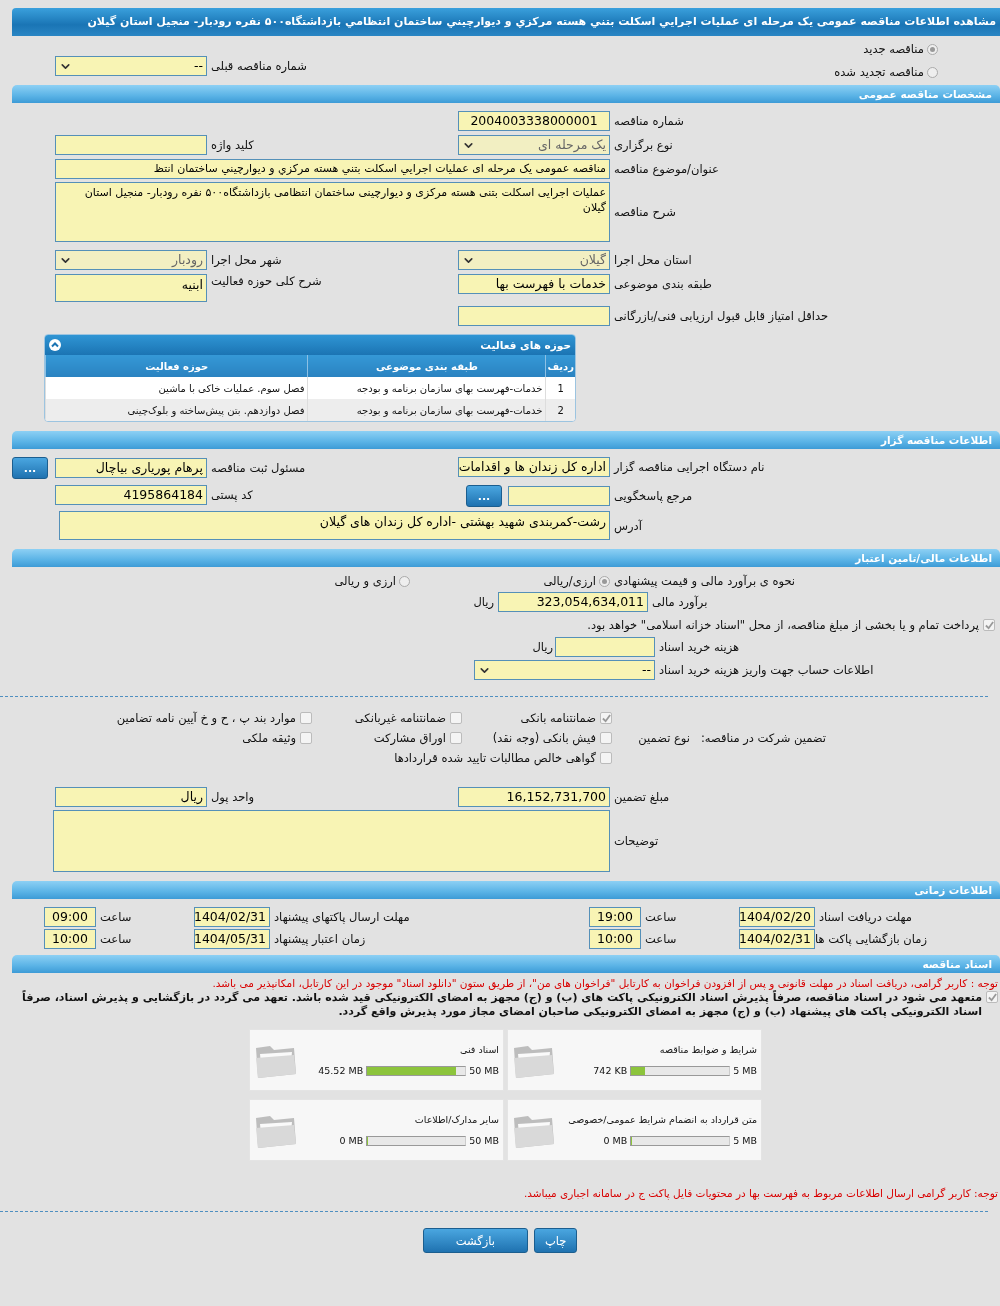 This screenshot has width=1000, height=1306. What do you see at coordinates (426, 366) in the screenshot?
I see `column-header: طبقه بندی موضوعی` at bounding box center [426, 366].